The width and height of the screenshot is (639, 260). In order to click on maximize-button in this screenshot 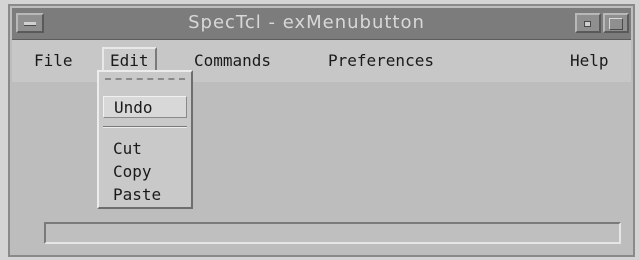, I will do `click(616, 23)`.